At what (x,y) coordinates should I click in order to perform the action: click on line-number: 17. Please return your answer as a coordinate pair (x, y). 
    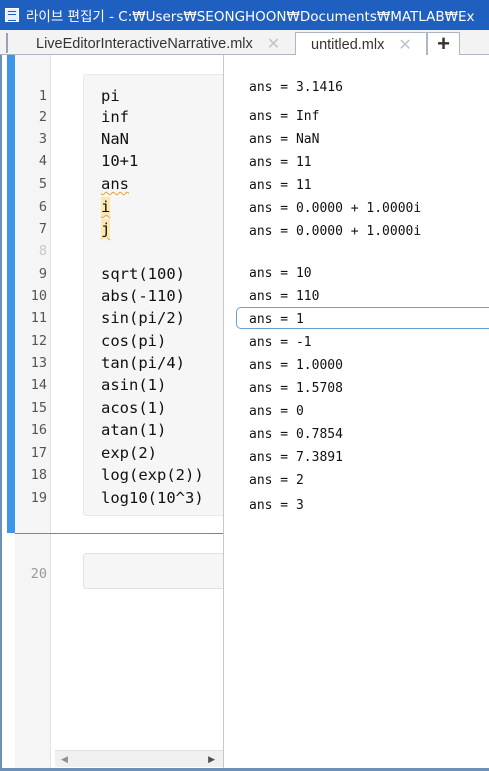
    Looking at the image, I should click on (38, 453).